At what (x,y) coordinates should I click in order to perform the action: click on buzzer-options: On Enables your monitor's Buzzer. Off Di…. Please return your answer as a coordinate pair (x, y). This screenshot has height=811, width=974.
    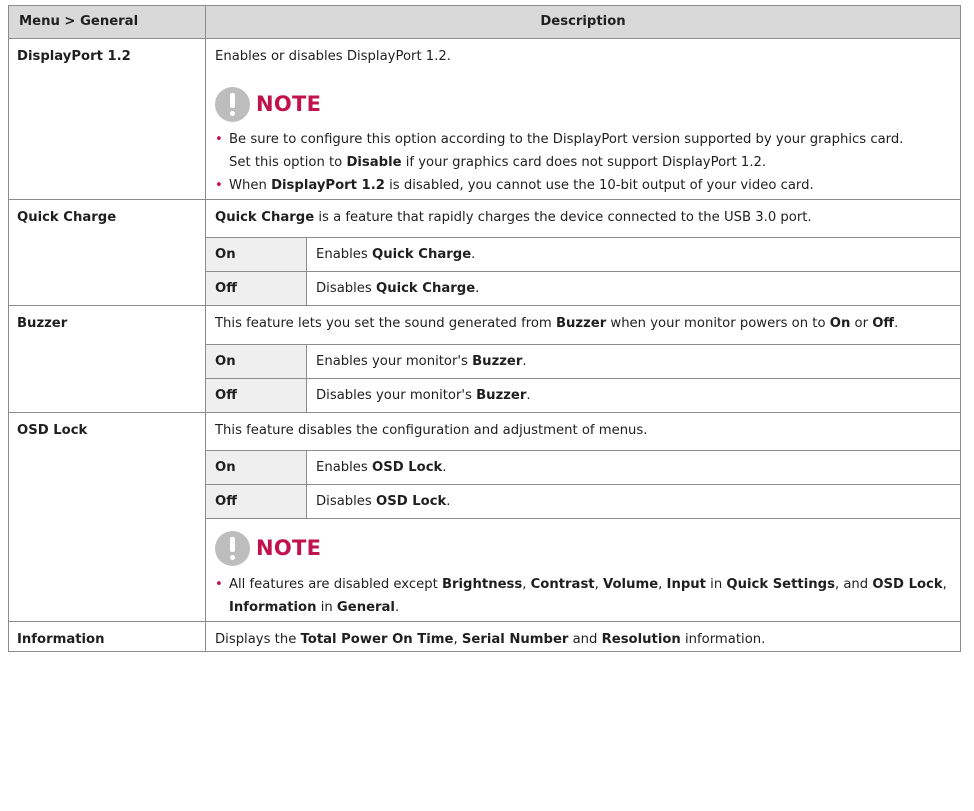
    Looking at the image, I should click on (583, 377).